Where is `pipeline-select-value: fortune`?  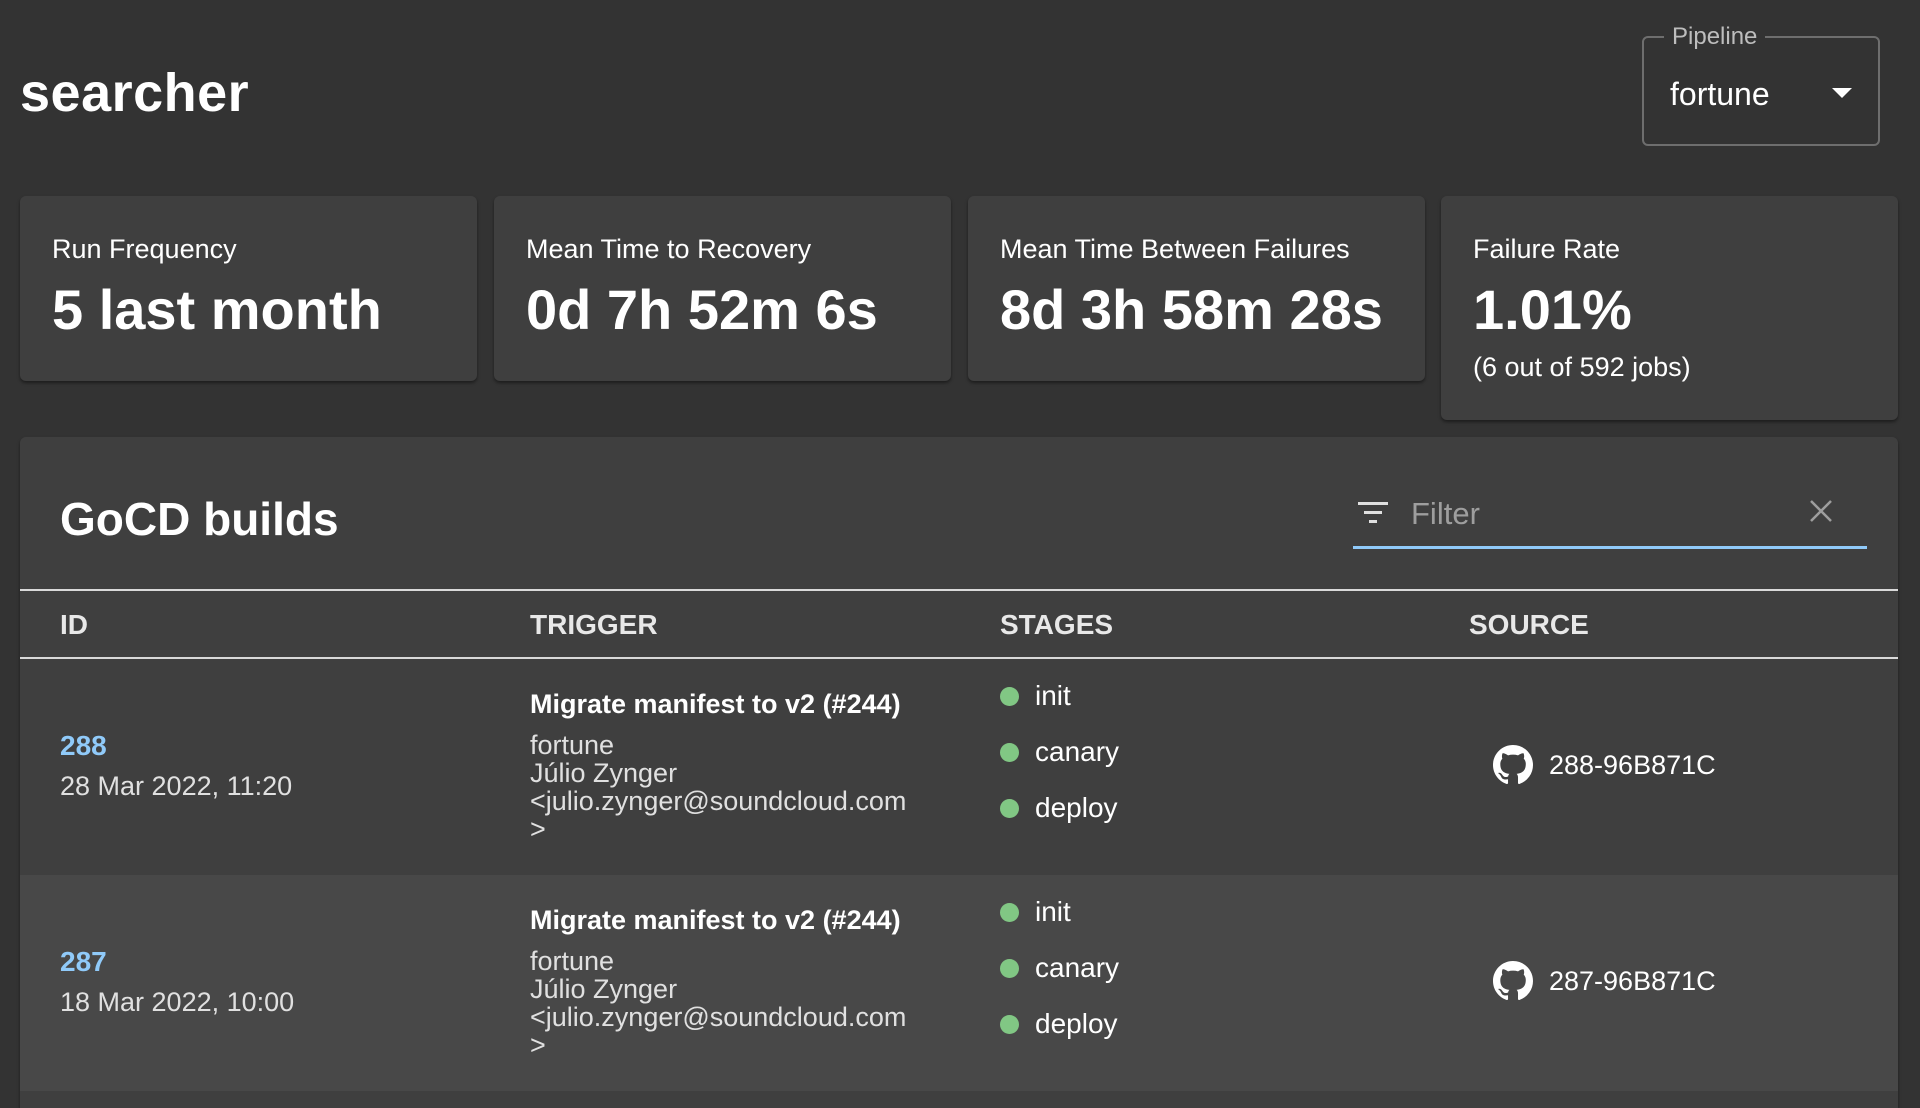
pipeline-select-value: fortune is located at coordinates (1720, 94).